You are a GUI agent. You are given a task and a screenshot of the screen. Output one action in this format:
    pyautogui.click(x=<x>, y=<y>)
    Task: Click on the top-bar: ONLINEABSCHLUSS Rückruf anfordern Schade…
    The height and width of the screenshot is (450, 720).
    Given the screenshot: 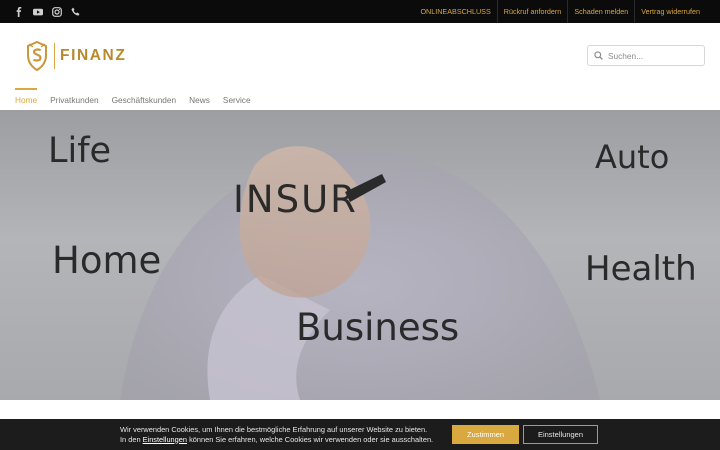 What is the action you would take?
    pyautogui.click(x=360, y=11)
    